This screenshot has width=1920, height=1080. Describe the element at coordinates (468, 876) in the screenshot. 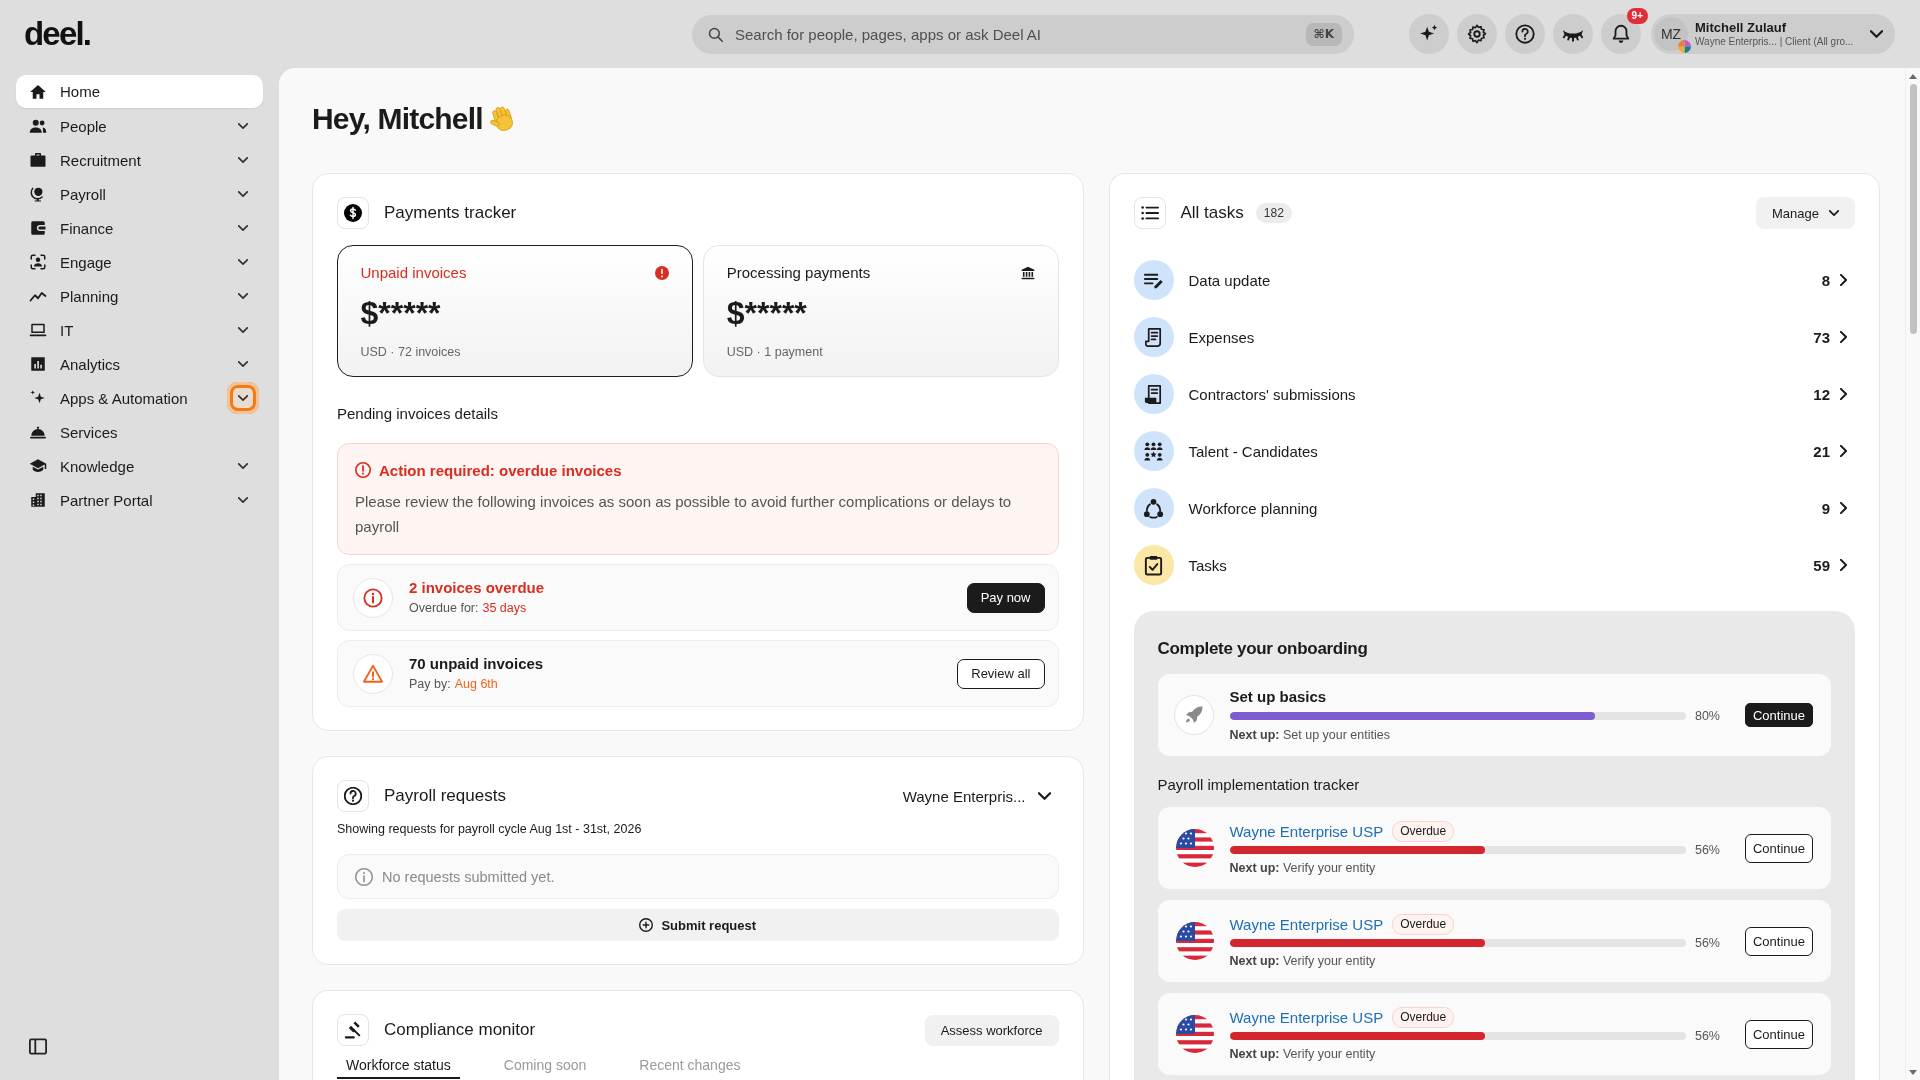

I see `empty-message: No requests submitted yet.` at that location.